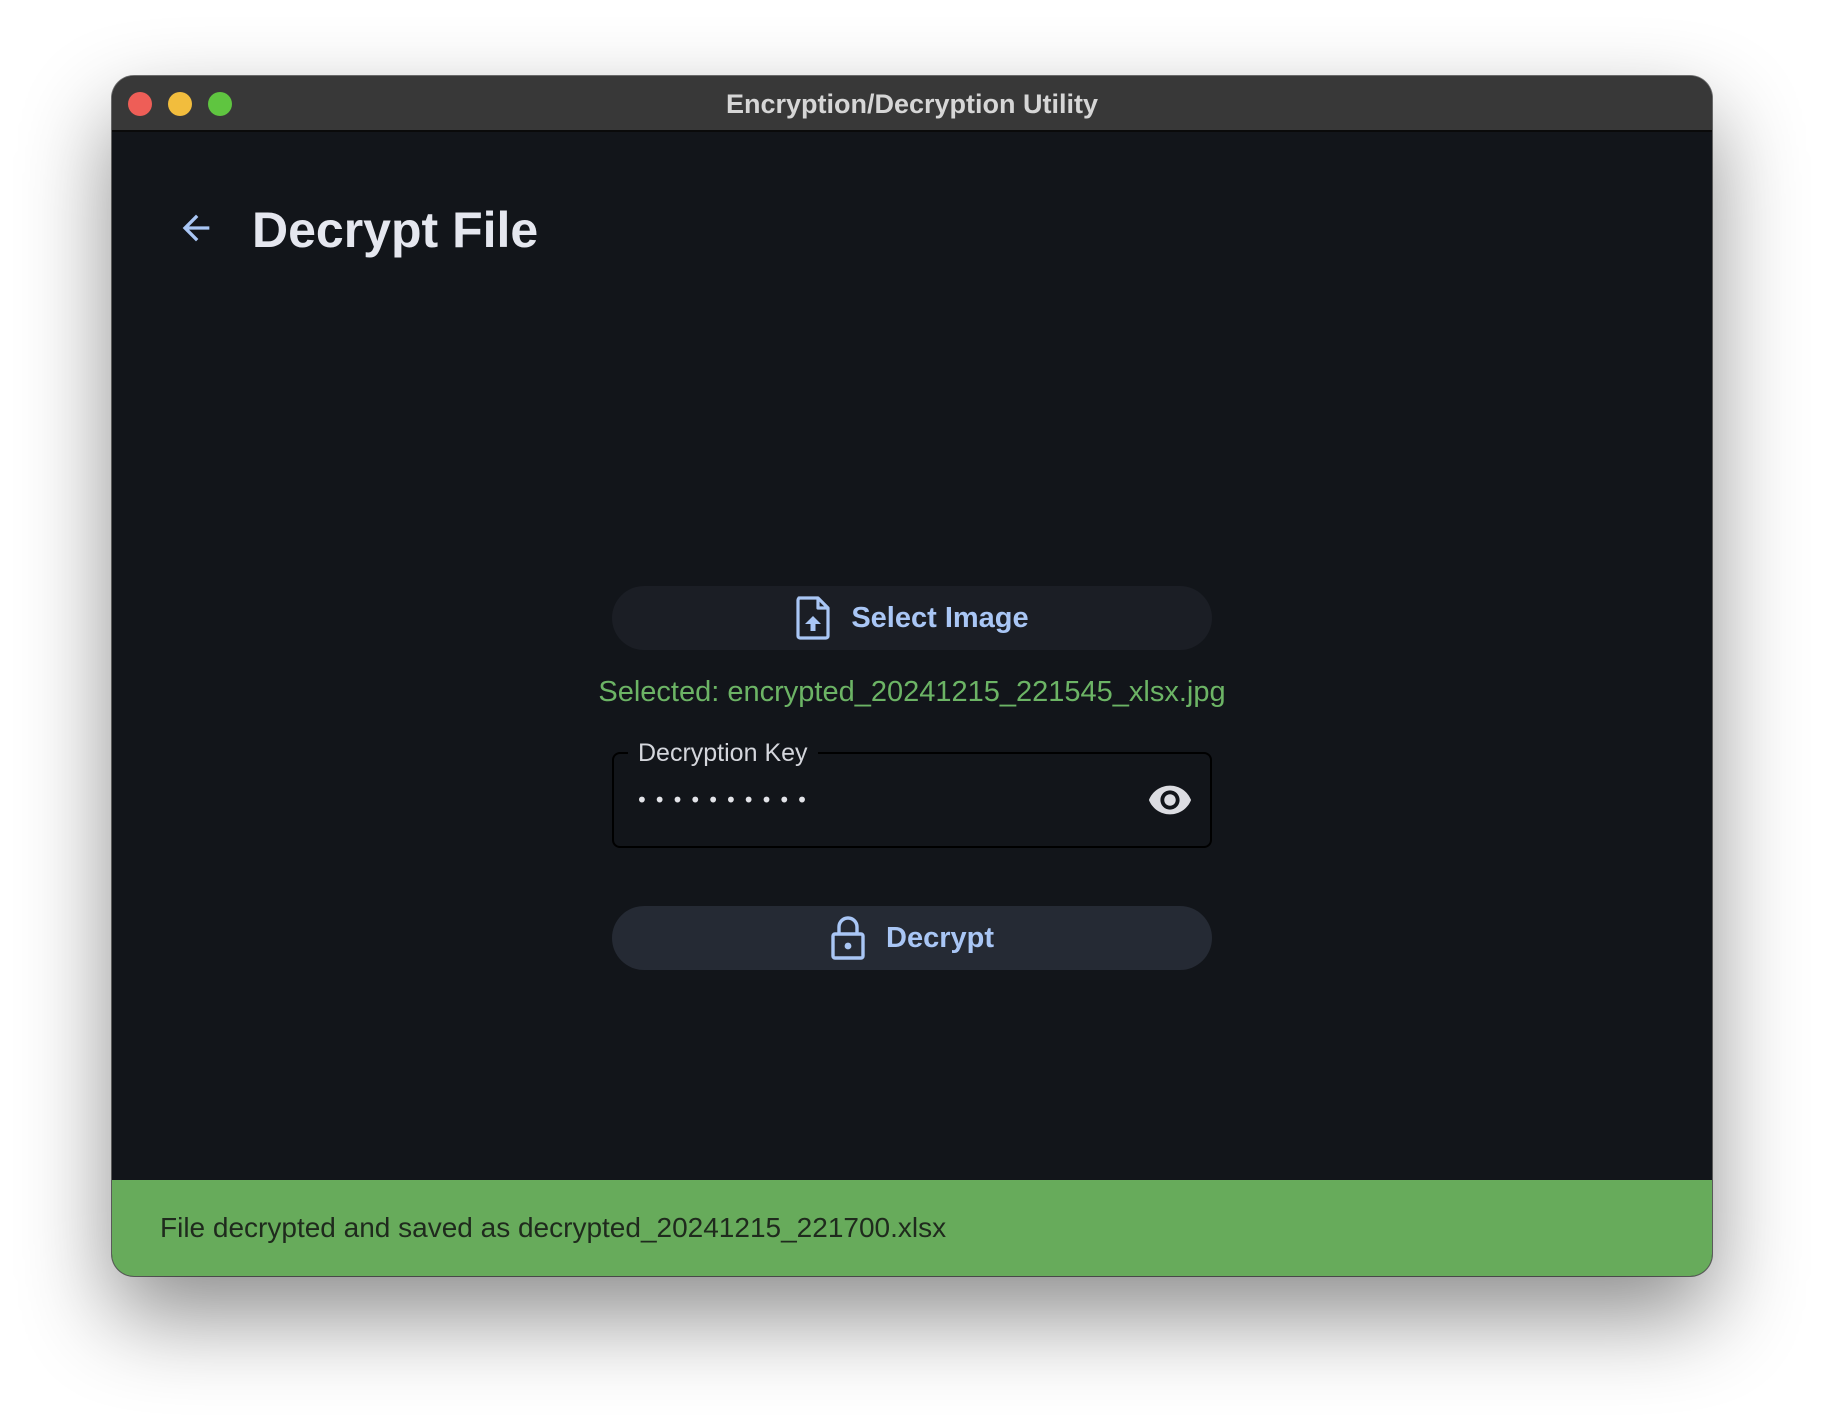 The width and height of the screenshot is (1824, 1424). Describe the element at coordinates (876, 800) in the screenshot. I see `decryption-key-input` at that location.